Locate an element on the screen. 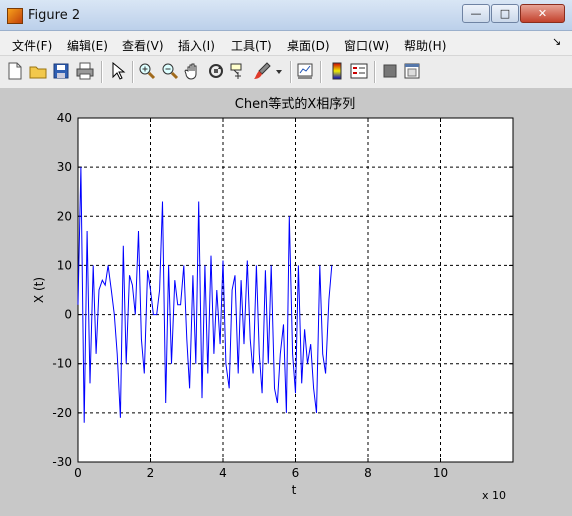 This screenshot has height=516, width=572. select-arrow-icon is located at coordinates (118, 71).